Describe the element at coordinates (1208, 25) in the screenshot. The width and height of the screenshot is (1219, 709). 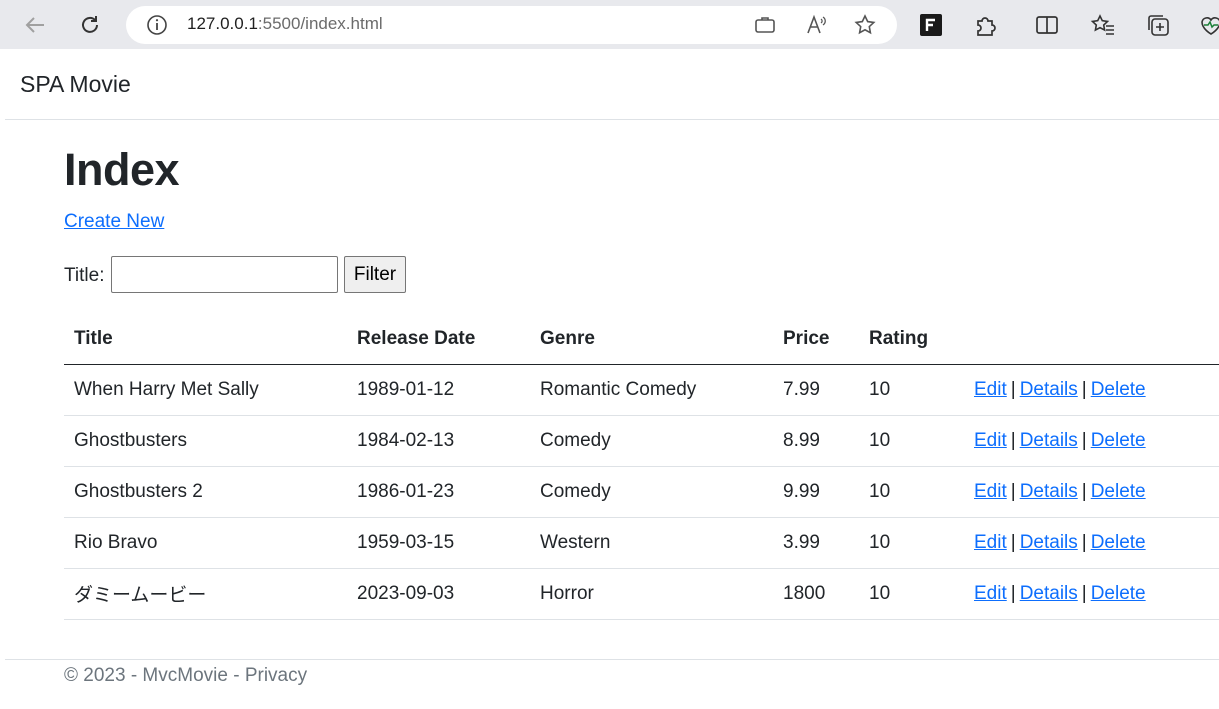
I see `performance-icon` at that location.